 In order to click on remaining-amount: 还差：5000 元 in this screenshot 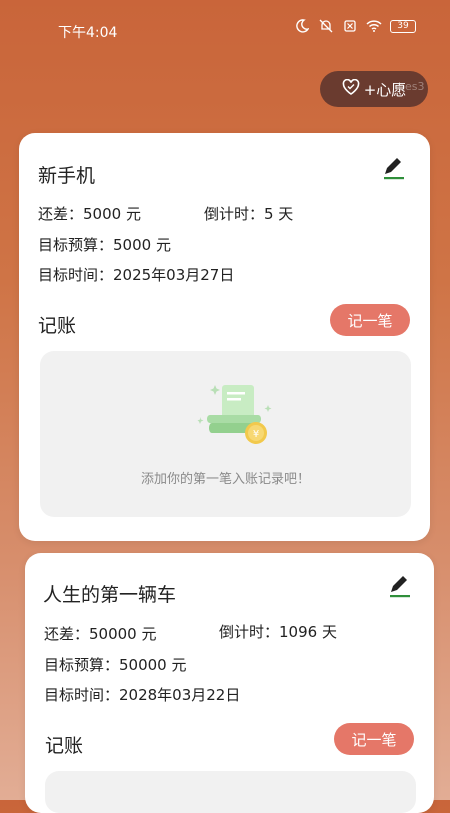, I will do `click(89, 214)`.